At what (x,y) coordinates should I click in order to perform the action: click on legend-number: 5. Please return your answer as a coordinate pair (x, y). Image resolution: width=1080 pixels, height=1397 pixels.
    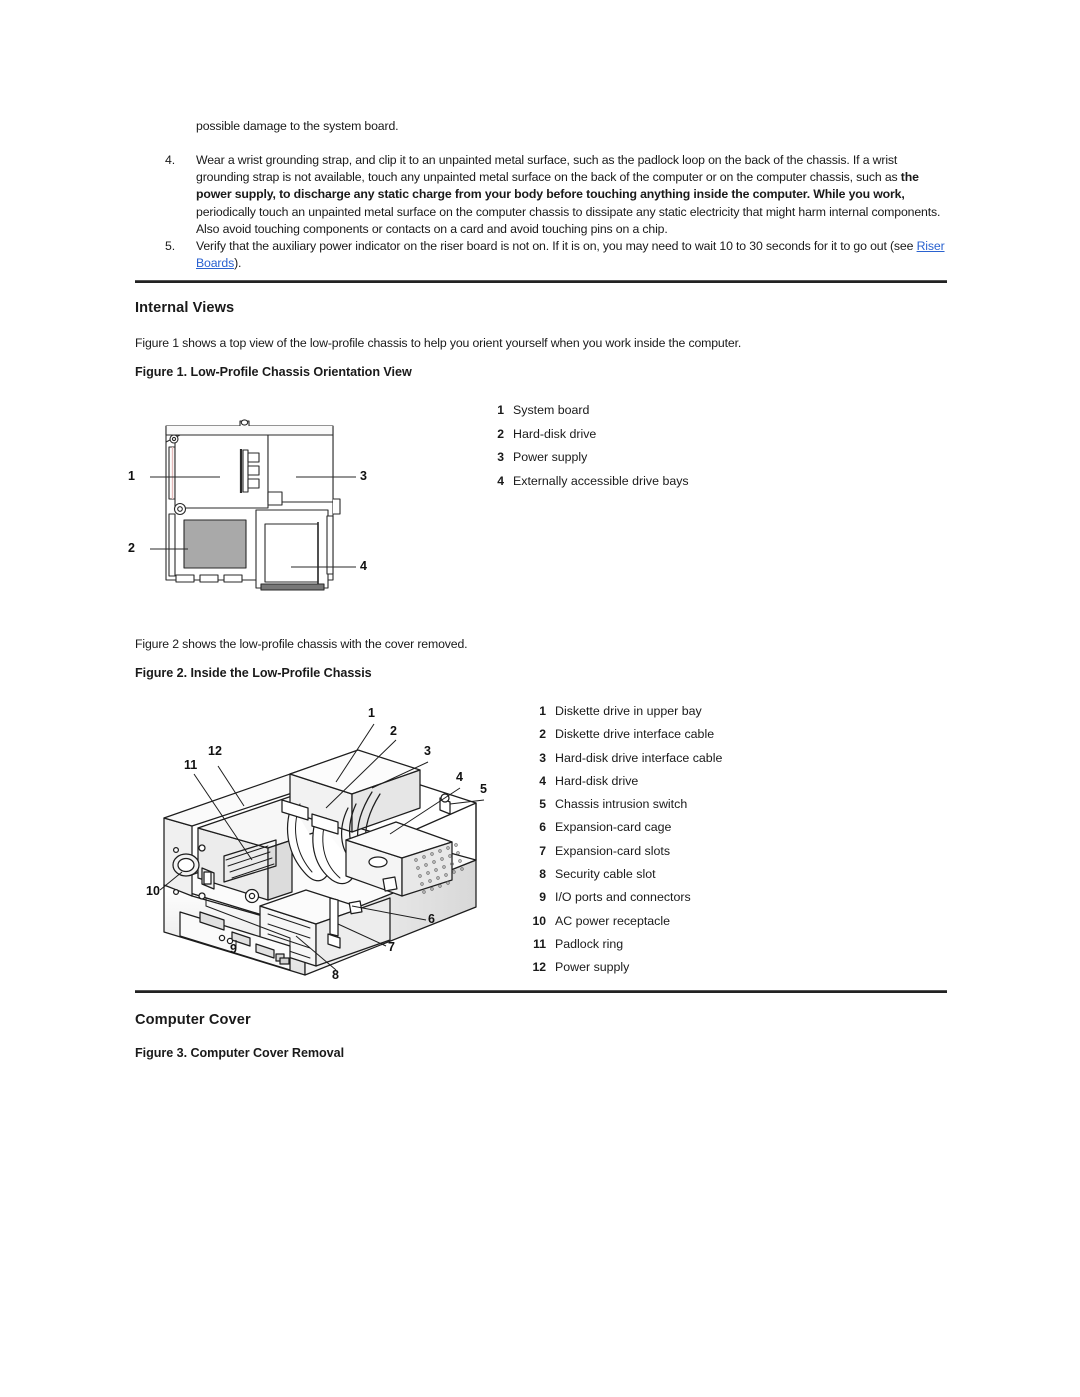
    Looking at the image, I should click on (542, 804).